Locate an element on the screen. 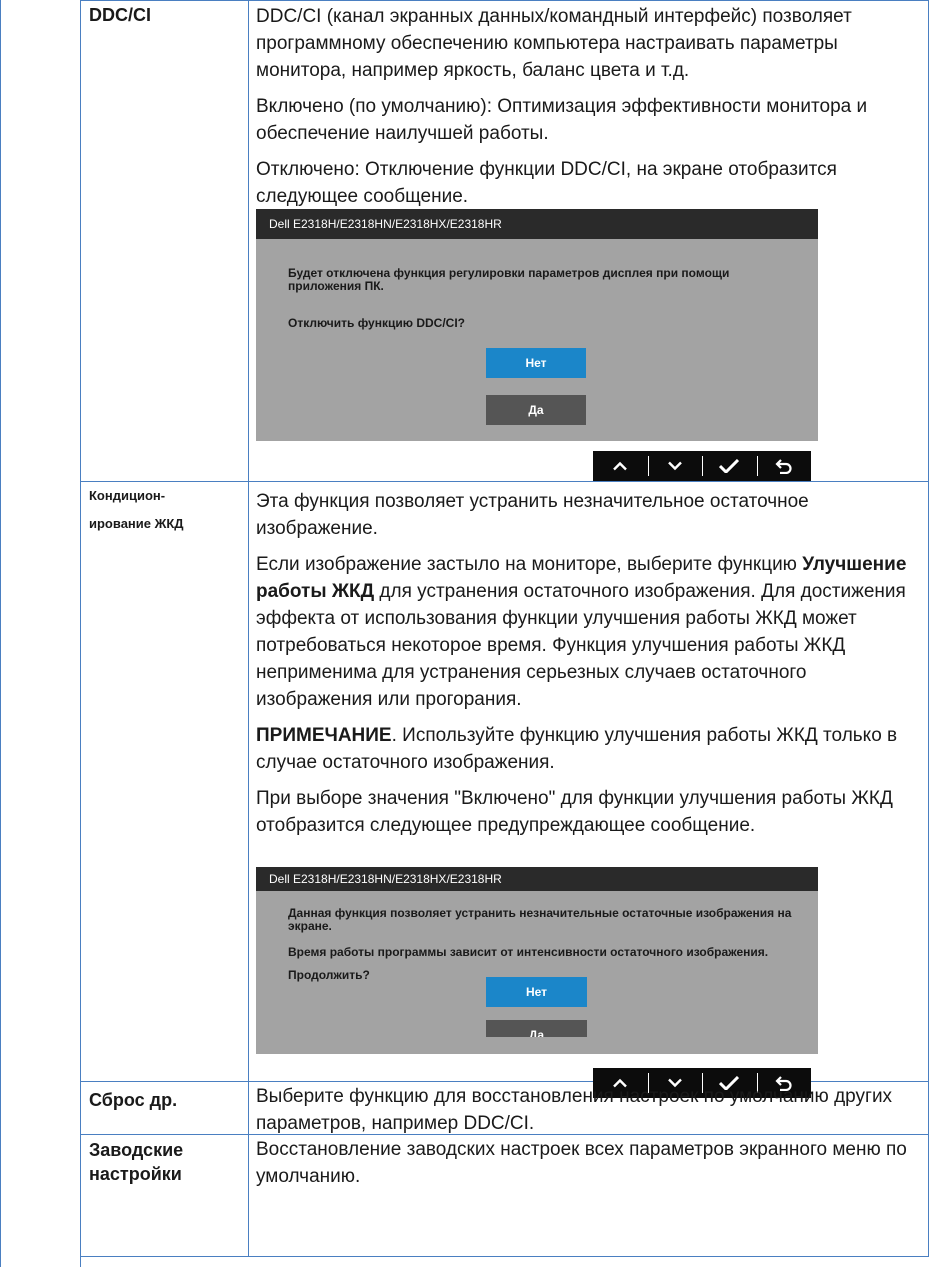 This screenshot has height=1267, width=930. label-line: Кондицион- is located at coordinates (127, 495).